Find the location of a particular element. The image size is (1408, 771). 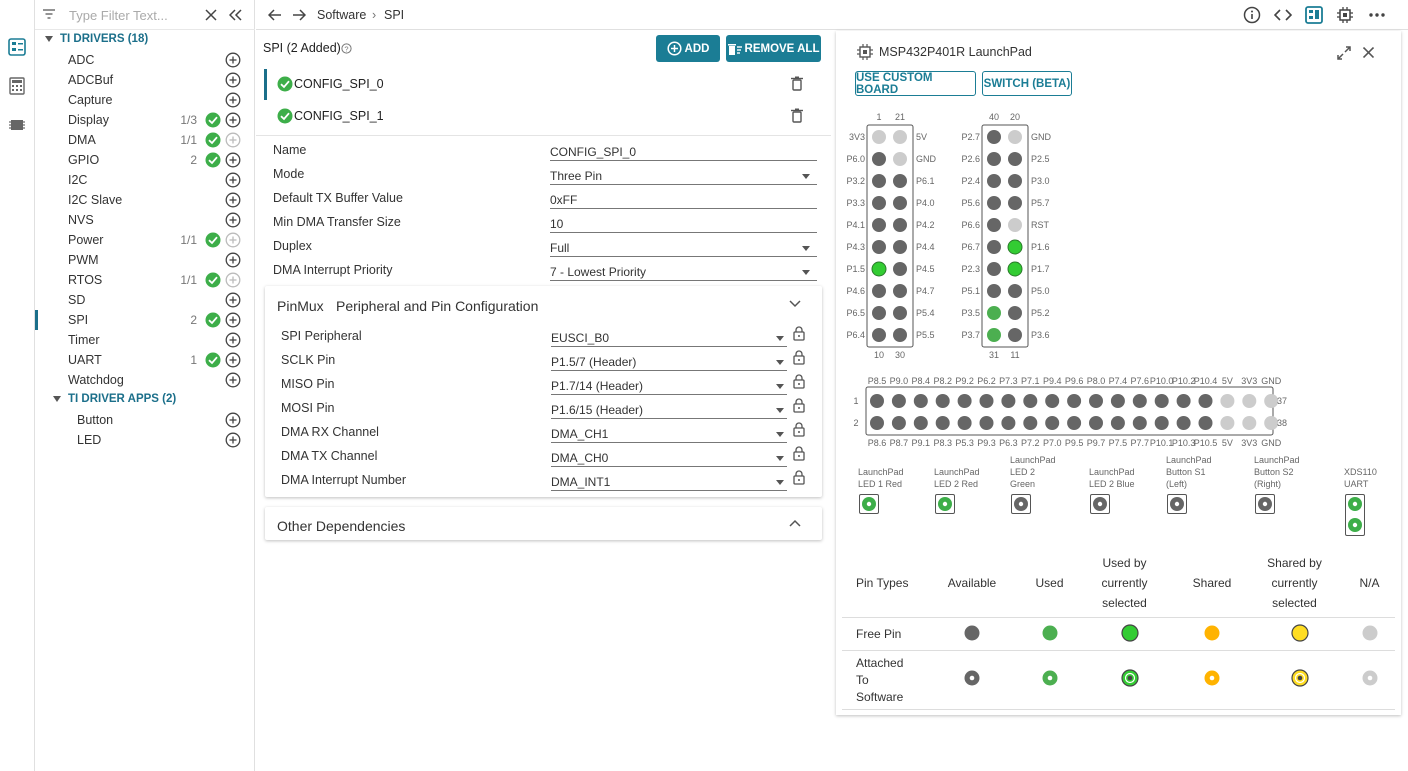

device-view-icon is located at coordinates (1345, 15).